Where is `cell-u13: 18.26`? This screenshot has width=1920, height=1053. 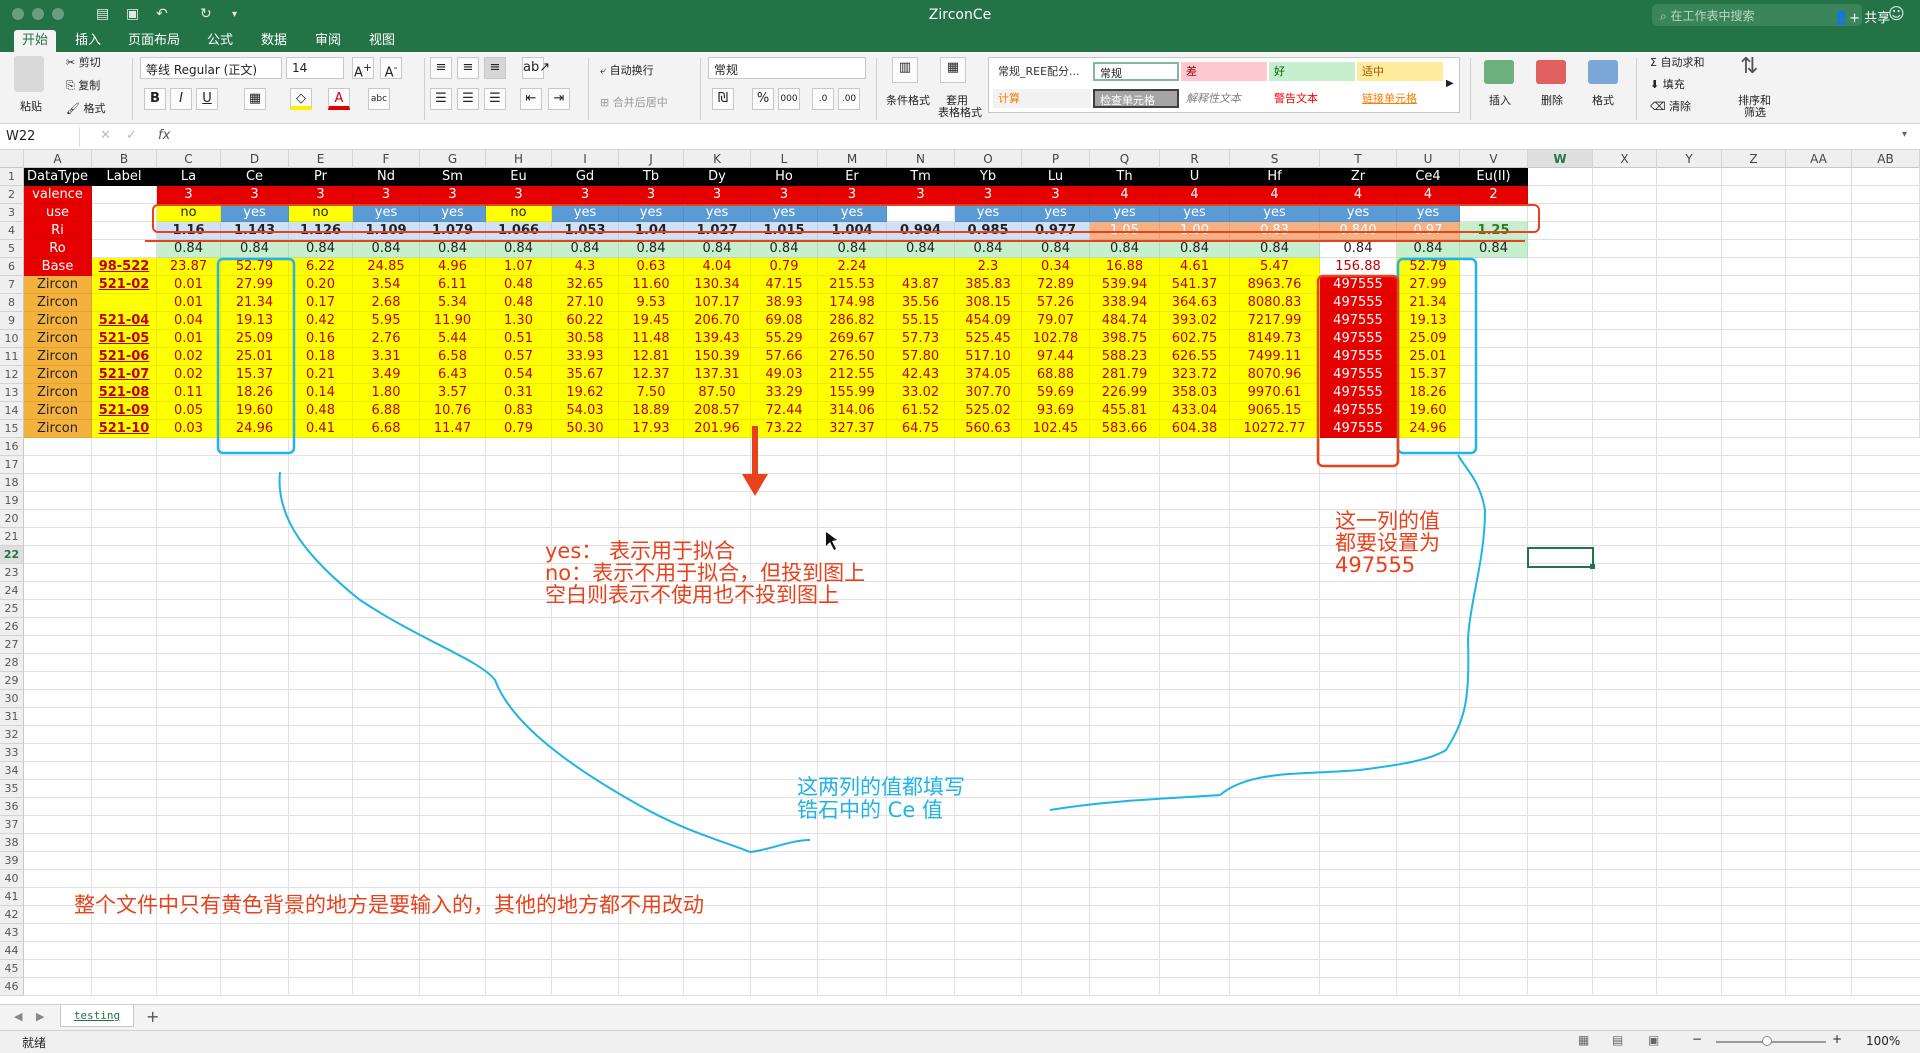 cell-u13: 18.26 is located at coordinates (1428, 393).